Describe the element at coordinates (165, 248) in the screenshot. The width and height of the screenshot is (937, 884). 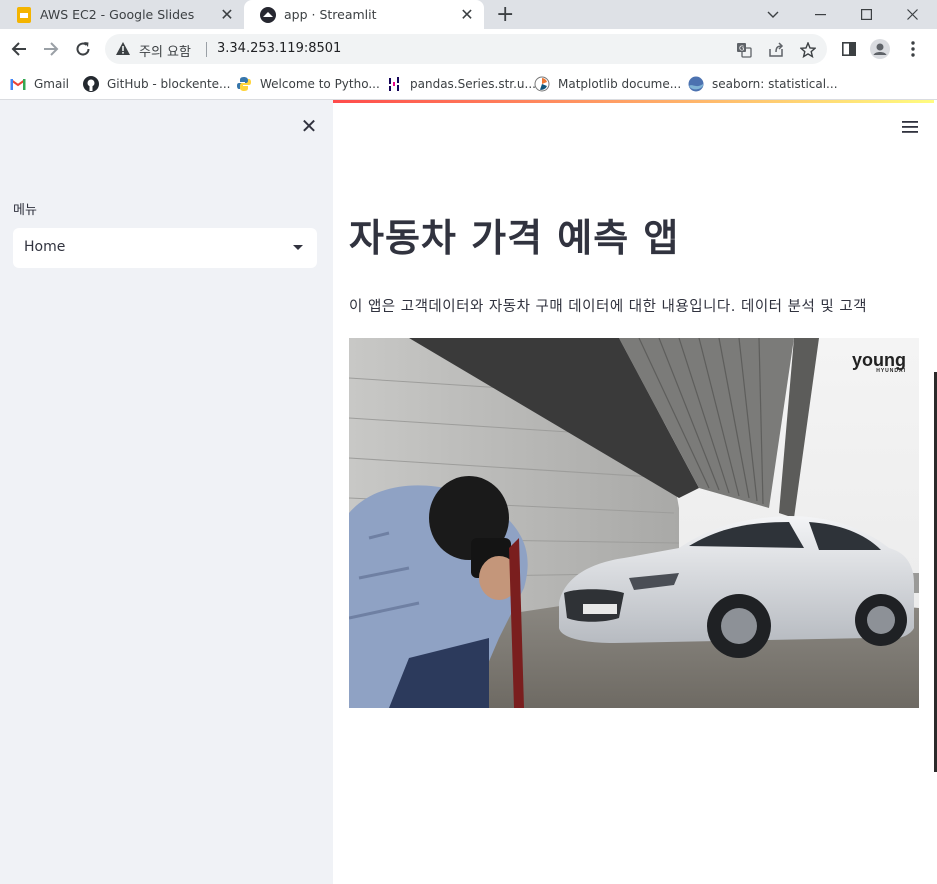
I see `menu-select: Home` at that location.